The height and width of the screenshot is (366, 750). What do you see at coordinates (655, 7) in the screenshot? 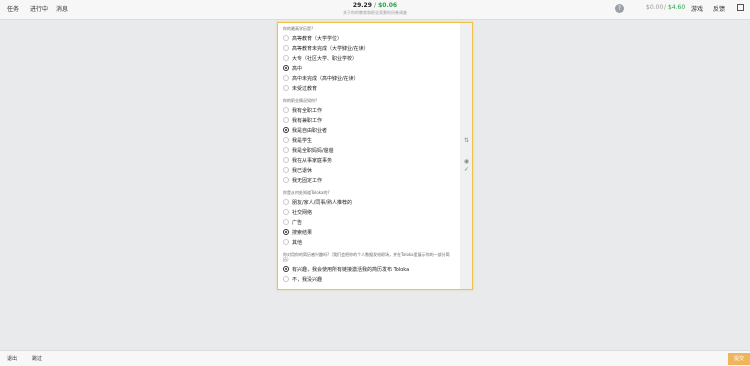
I see `balance-pending: $0.00` at bounding box center [655, 7].